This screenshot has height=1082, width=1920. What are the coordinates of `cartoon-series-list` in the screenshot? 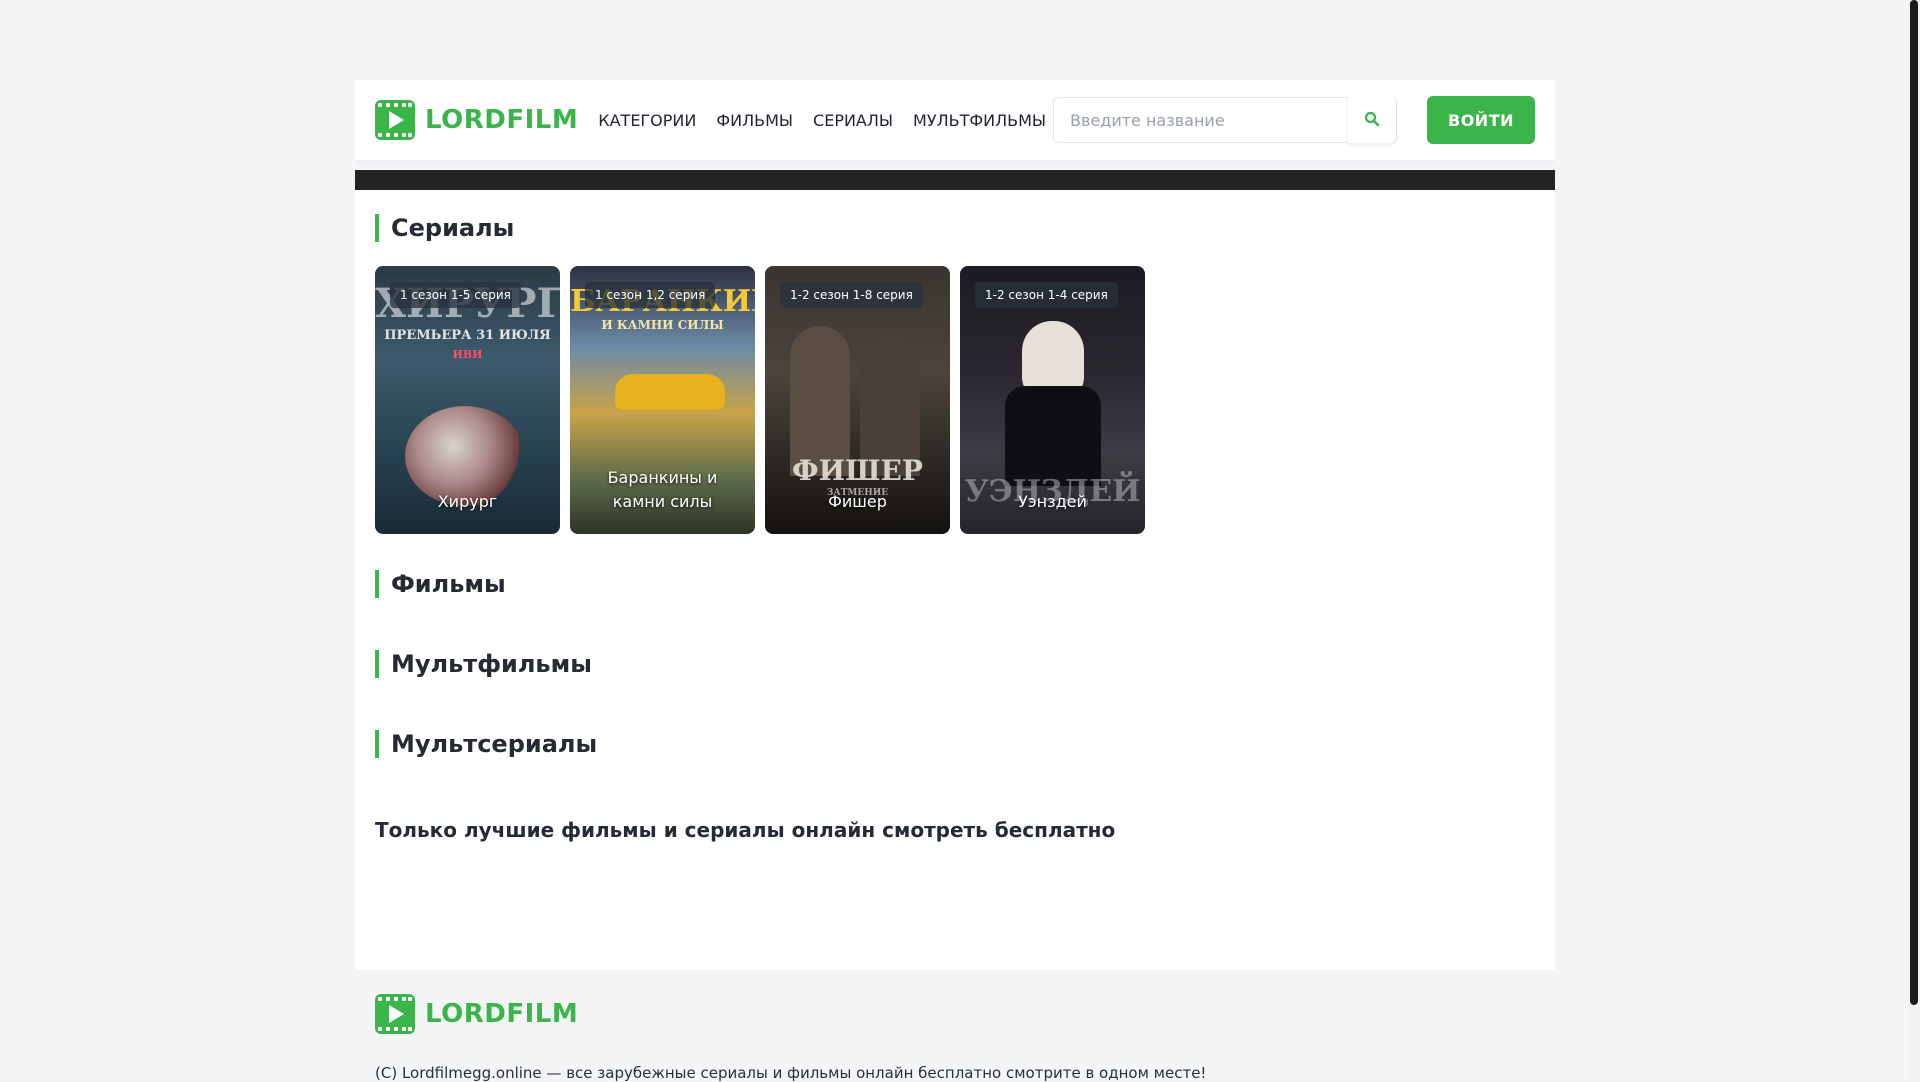 It's located at (955, 794).